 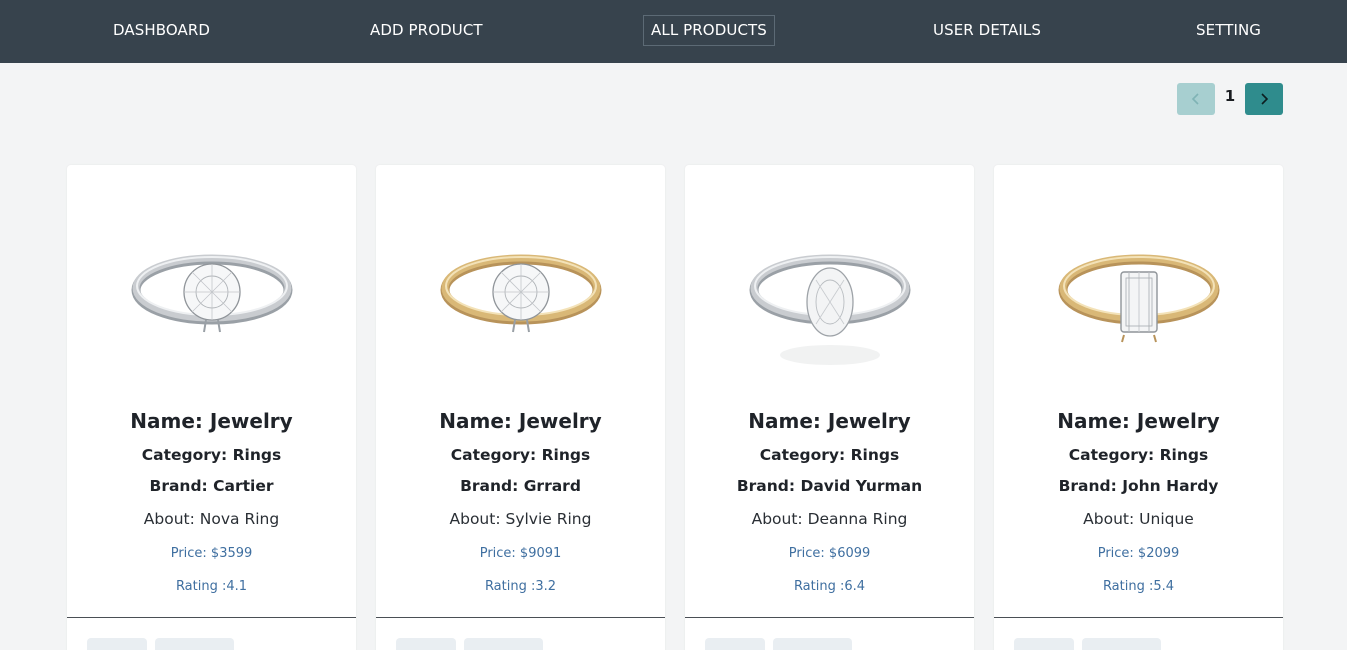 What do you see at coordinates (520, 519) in the screenshot?
I see `product-about: About: Sylvie Ring` at bounding box center [520, 519].